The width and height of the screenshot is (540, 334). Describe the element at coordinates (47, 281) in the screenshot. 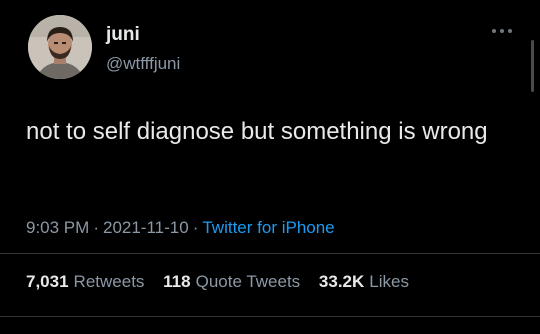

I see `retweets-count: 7,031` at that location.